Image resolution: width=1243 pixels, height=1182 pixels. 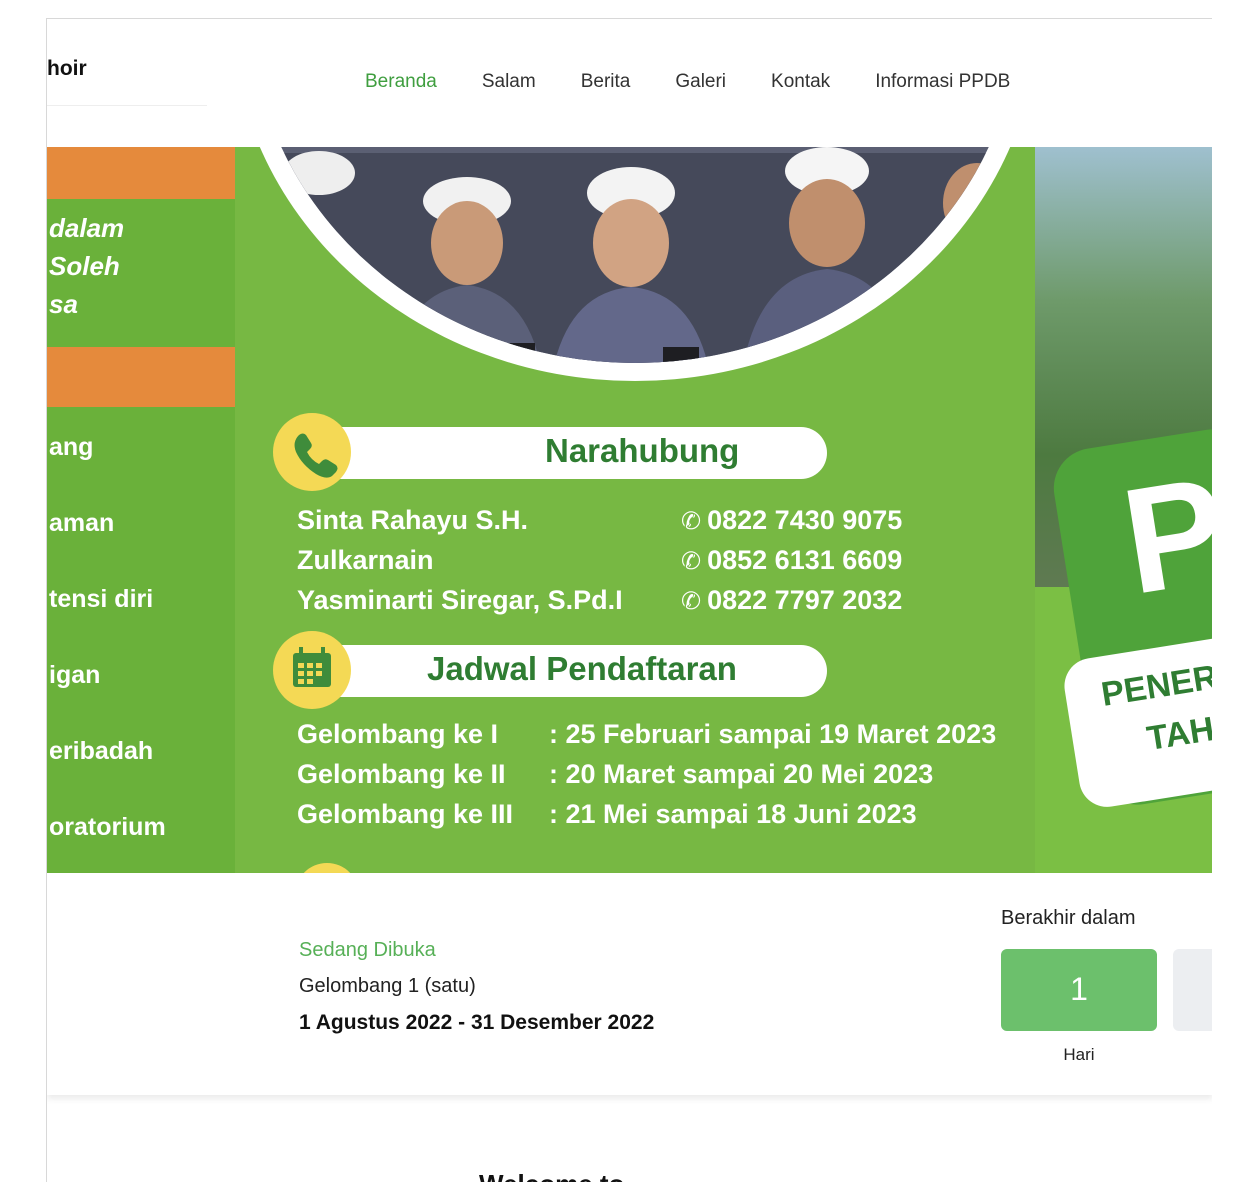 I want to click on contact-name: Zulkarnain, so click(x=365, y=560).